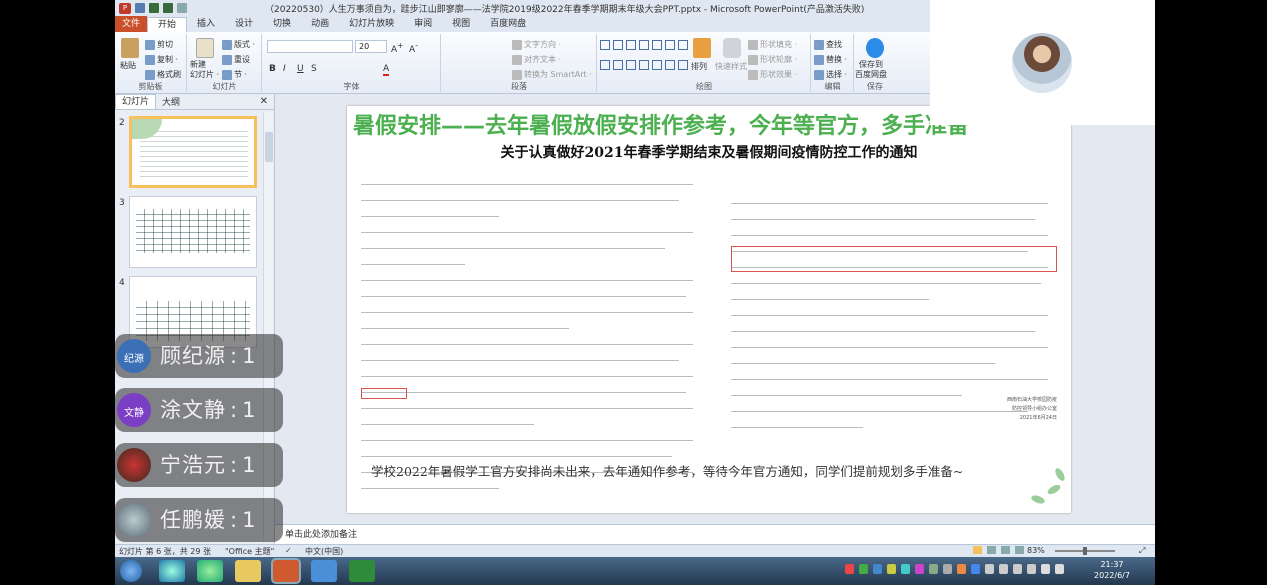  I want to click on zoom-slider, so click(1085, 551).